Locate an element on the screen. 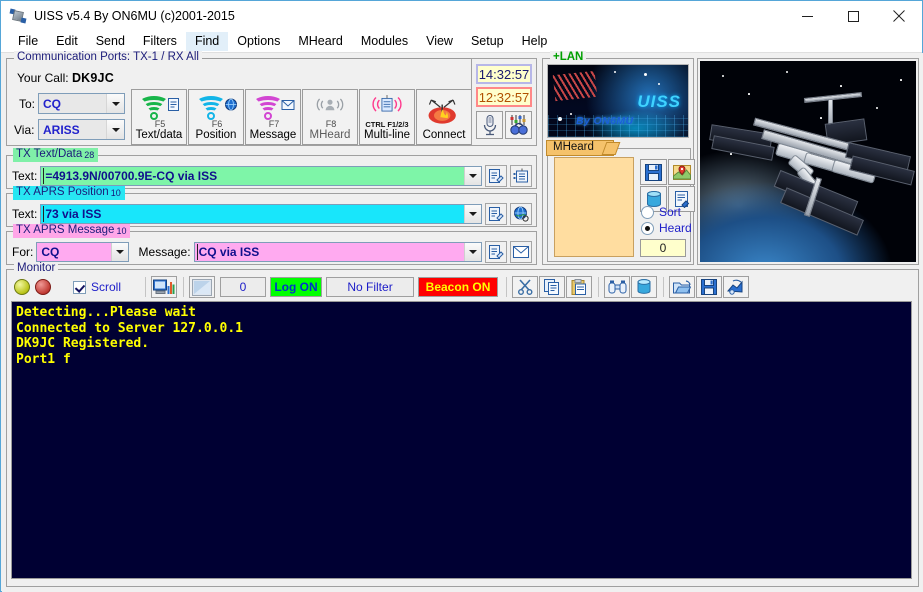 The image size is (923, 592). multi-line-button: CTRL F1/2/3 Multi-line is located at coordinates (387, 117).